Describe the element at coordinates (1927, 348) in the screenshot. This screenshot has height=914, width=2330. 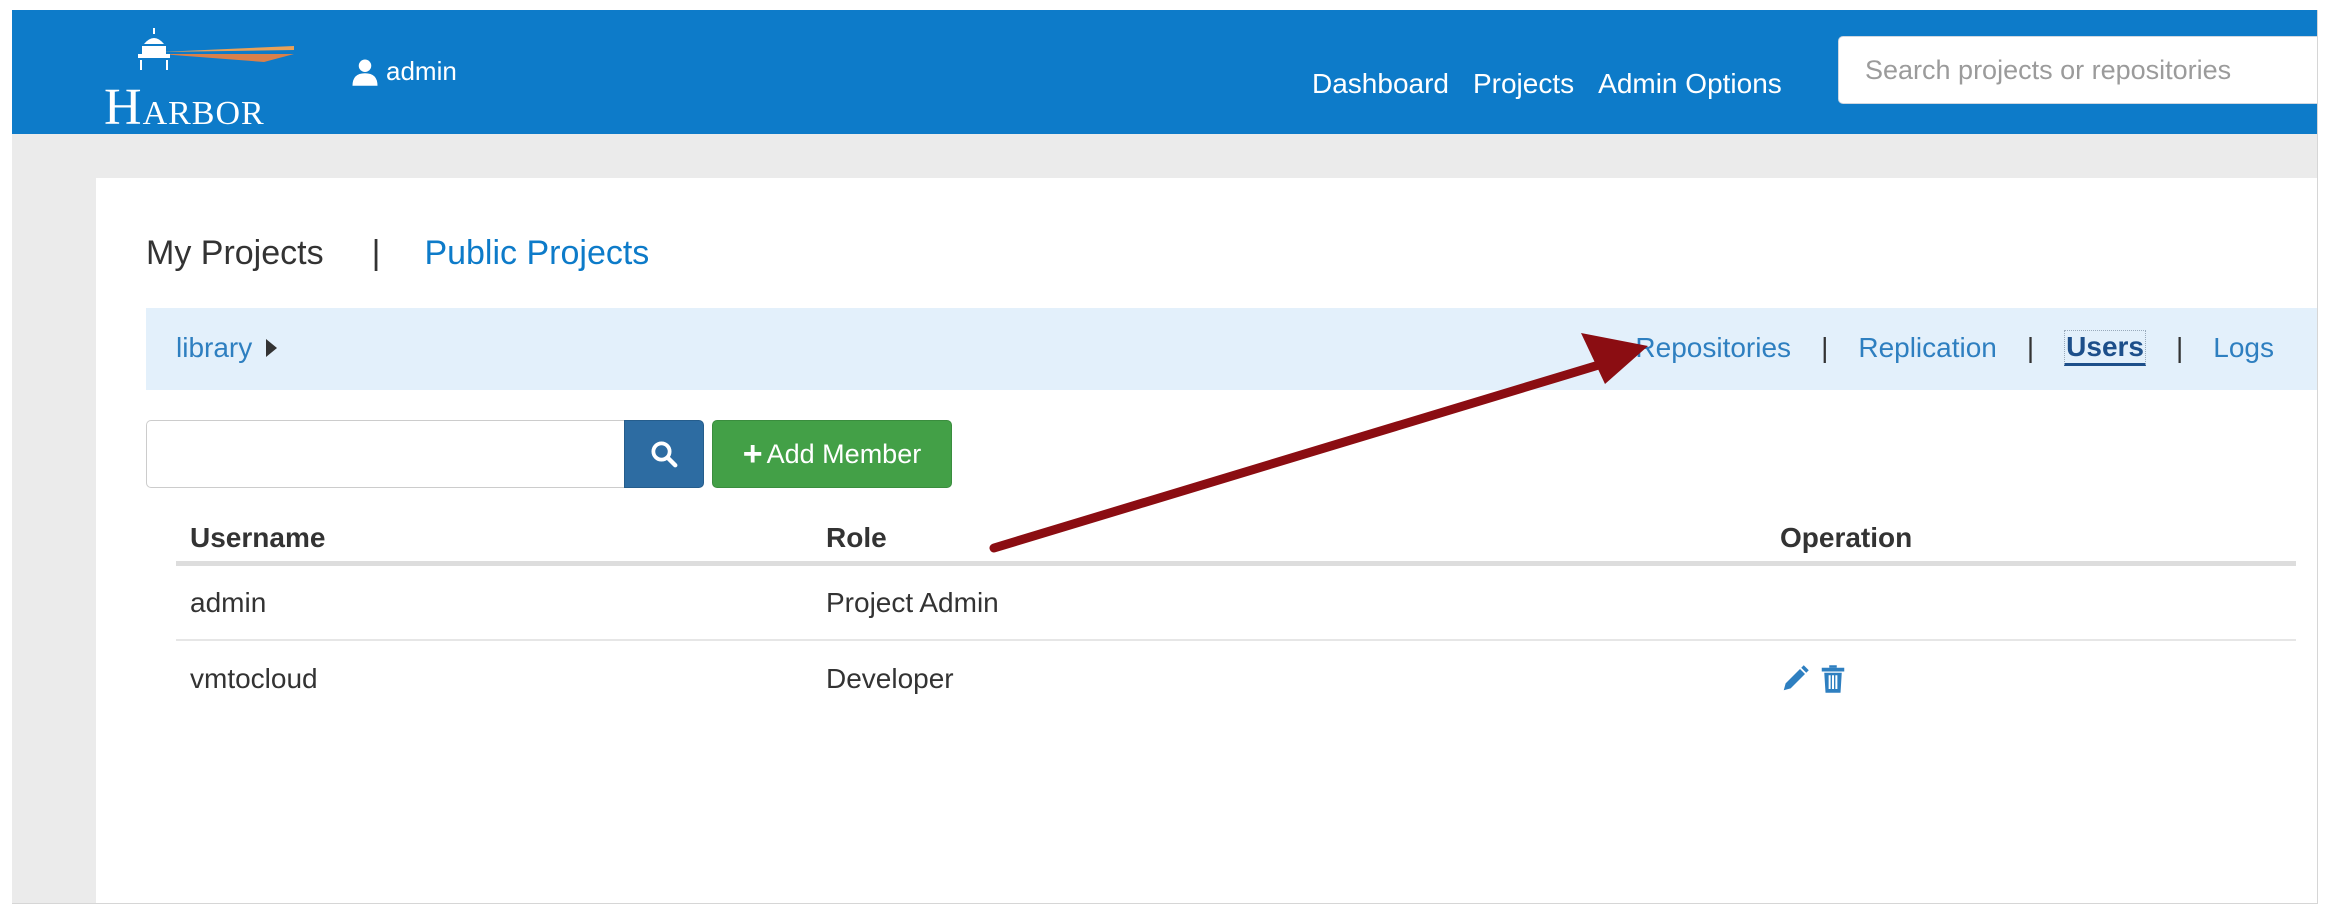
I see `subnav-replication: Replication` at that location.